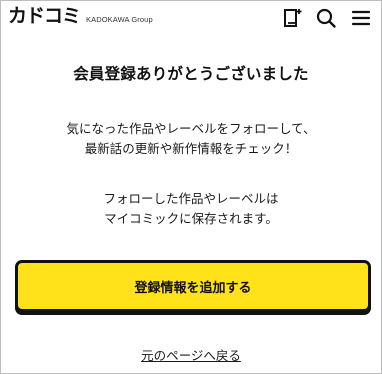 This screenshot has width=382, height=374. Describe the element at coordinates (191, 128) in the screenshot. I see `follow-message-line1: 気になった作品やレーベルをフォローして、` at that location.